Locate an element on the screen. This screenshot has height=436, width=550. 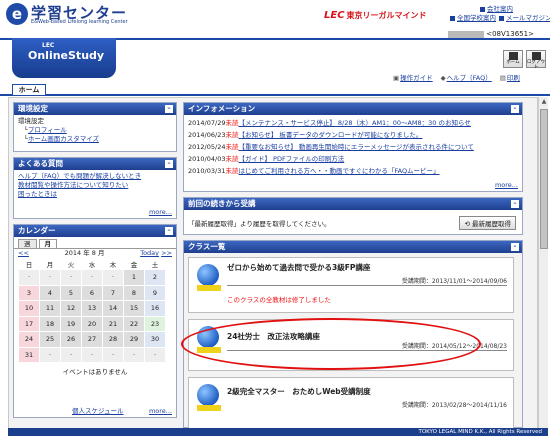
info-link: 【ガイド】 PDFファイルの印刷方法 is located at coordinates (291, 159).